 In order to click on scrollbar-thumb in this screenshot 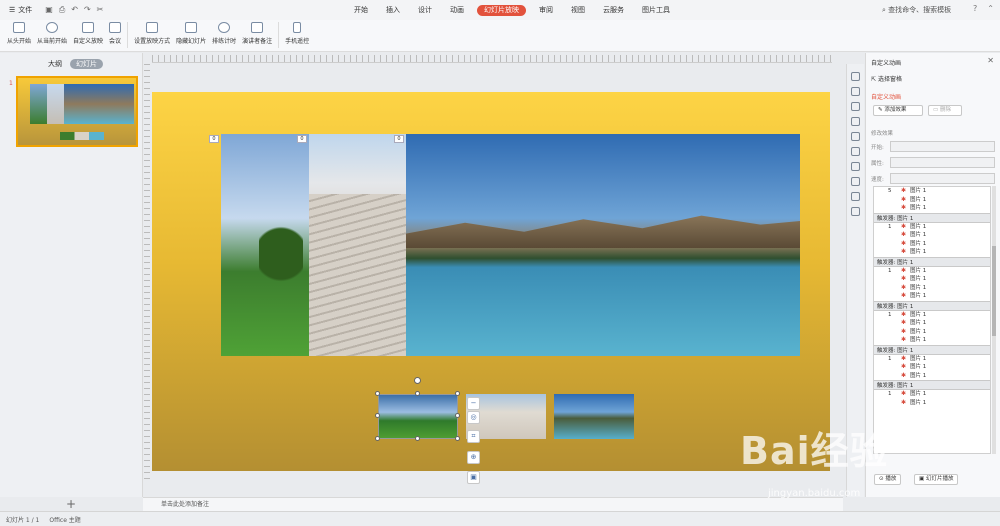, I will do `click(994, 291)`.